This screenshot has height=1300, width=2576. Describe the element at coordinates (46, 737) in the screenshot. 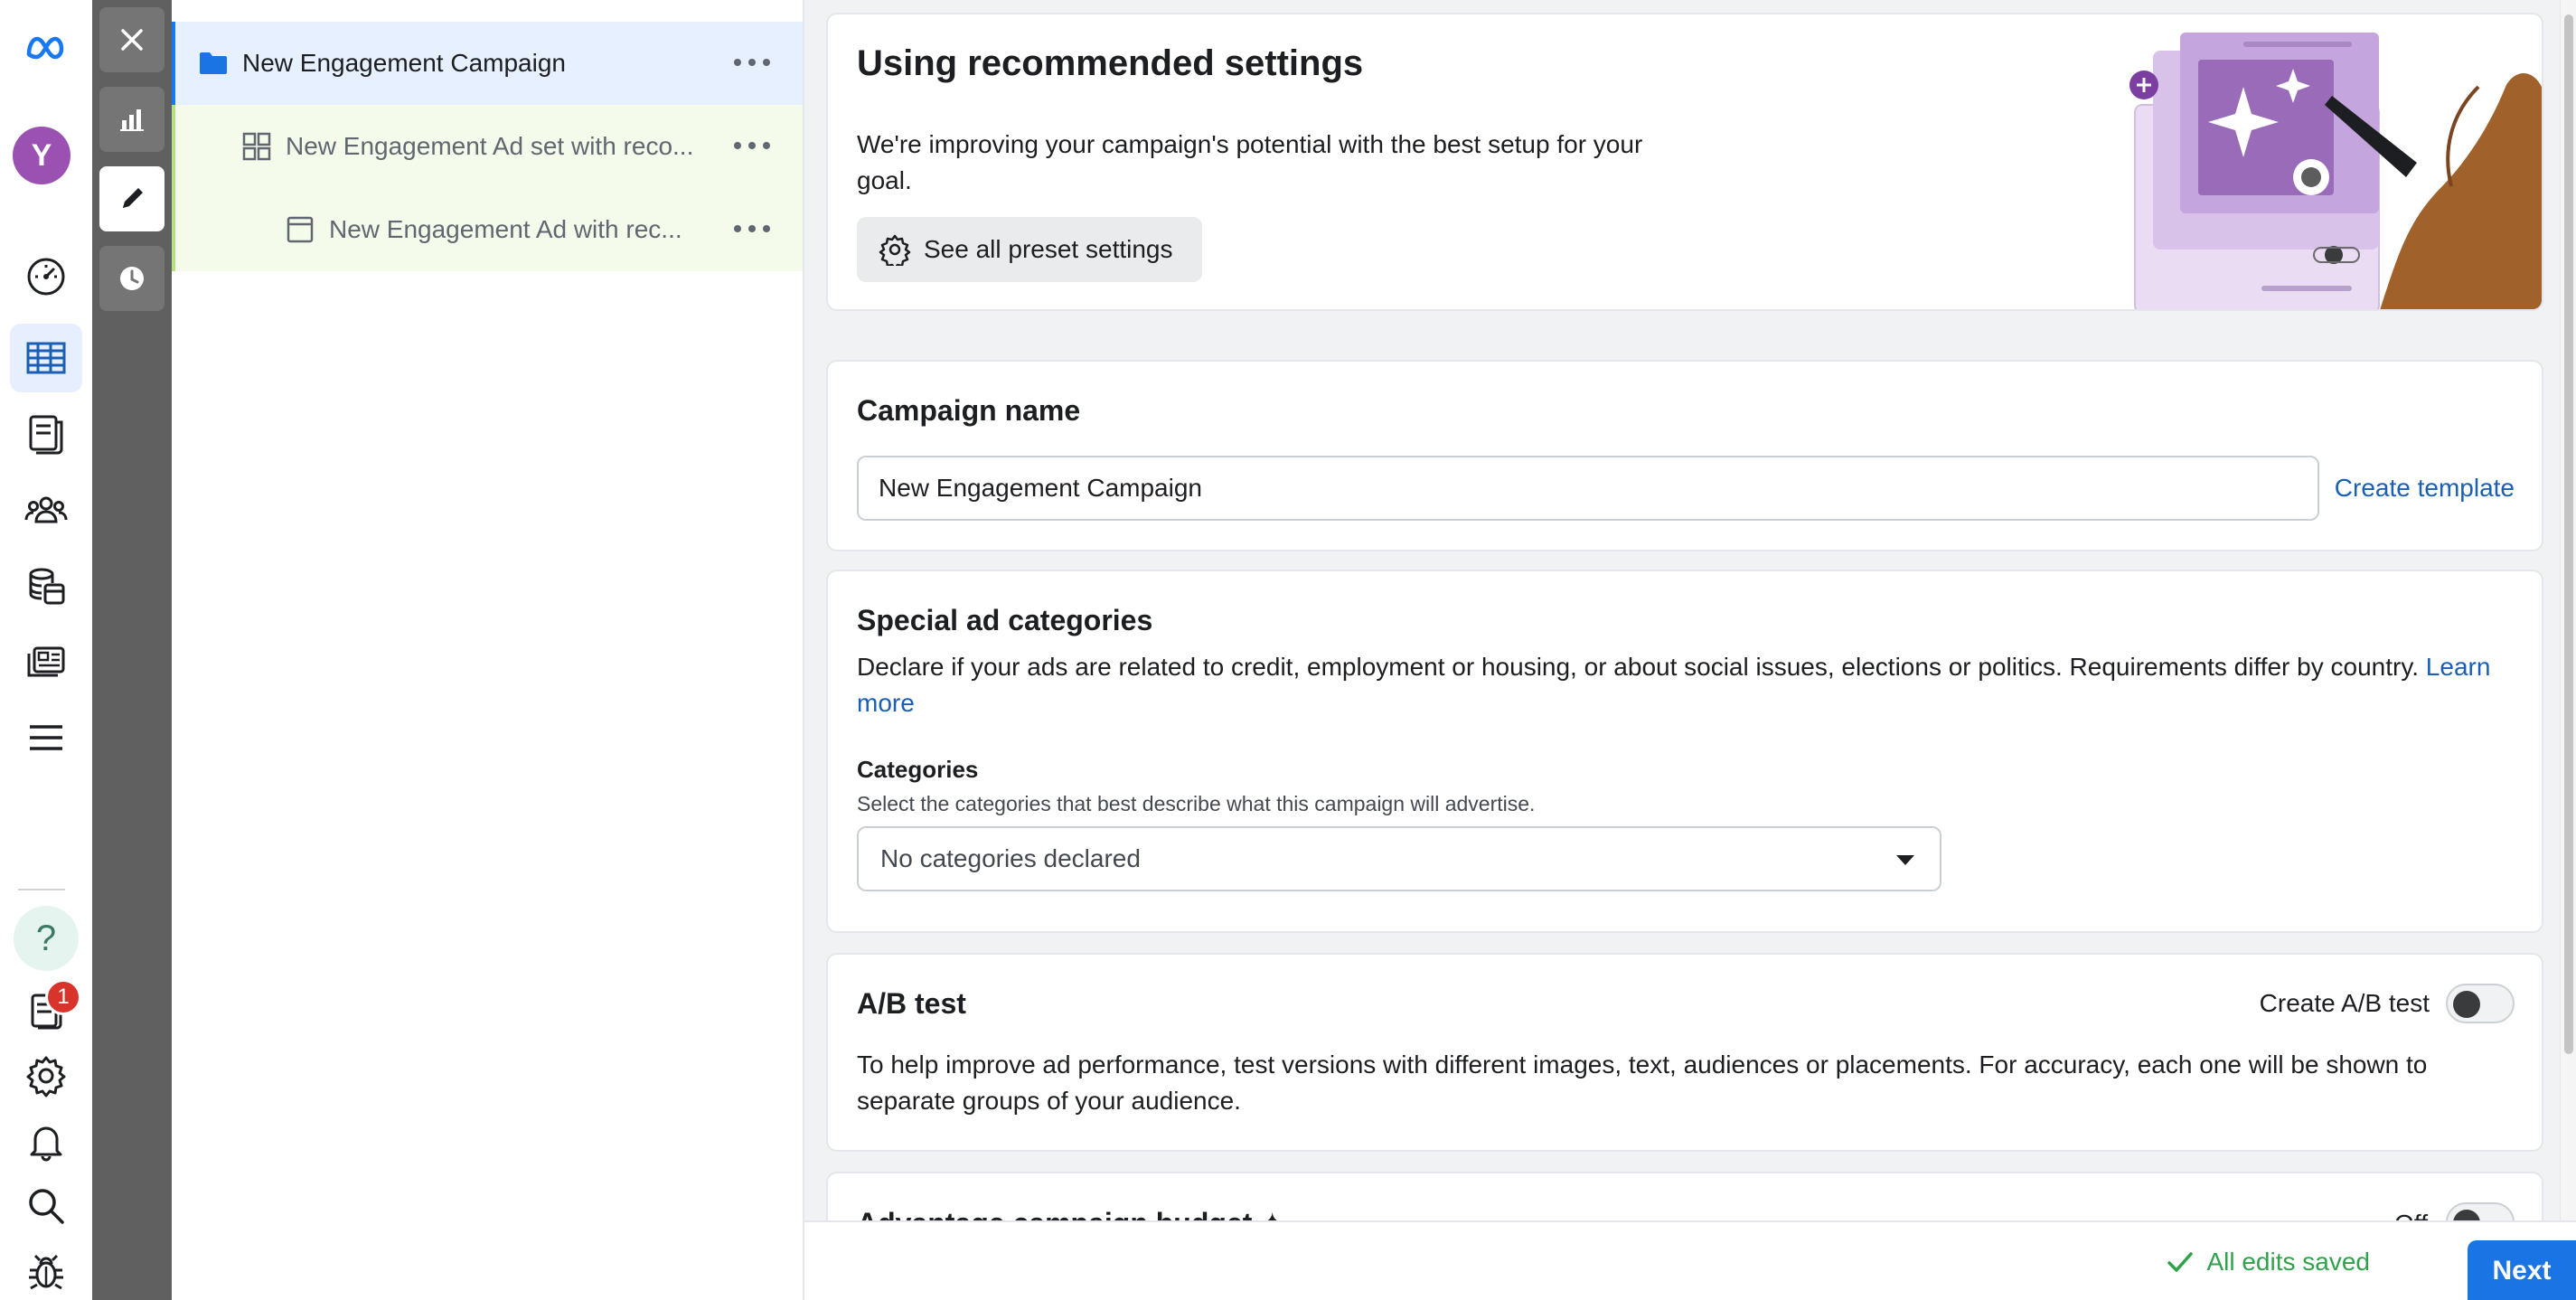

I see `all-tools-menu-icon` at that location.